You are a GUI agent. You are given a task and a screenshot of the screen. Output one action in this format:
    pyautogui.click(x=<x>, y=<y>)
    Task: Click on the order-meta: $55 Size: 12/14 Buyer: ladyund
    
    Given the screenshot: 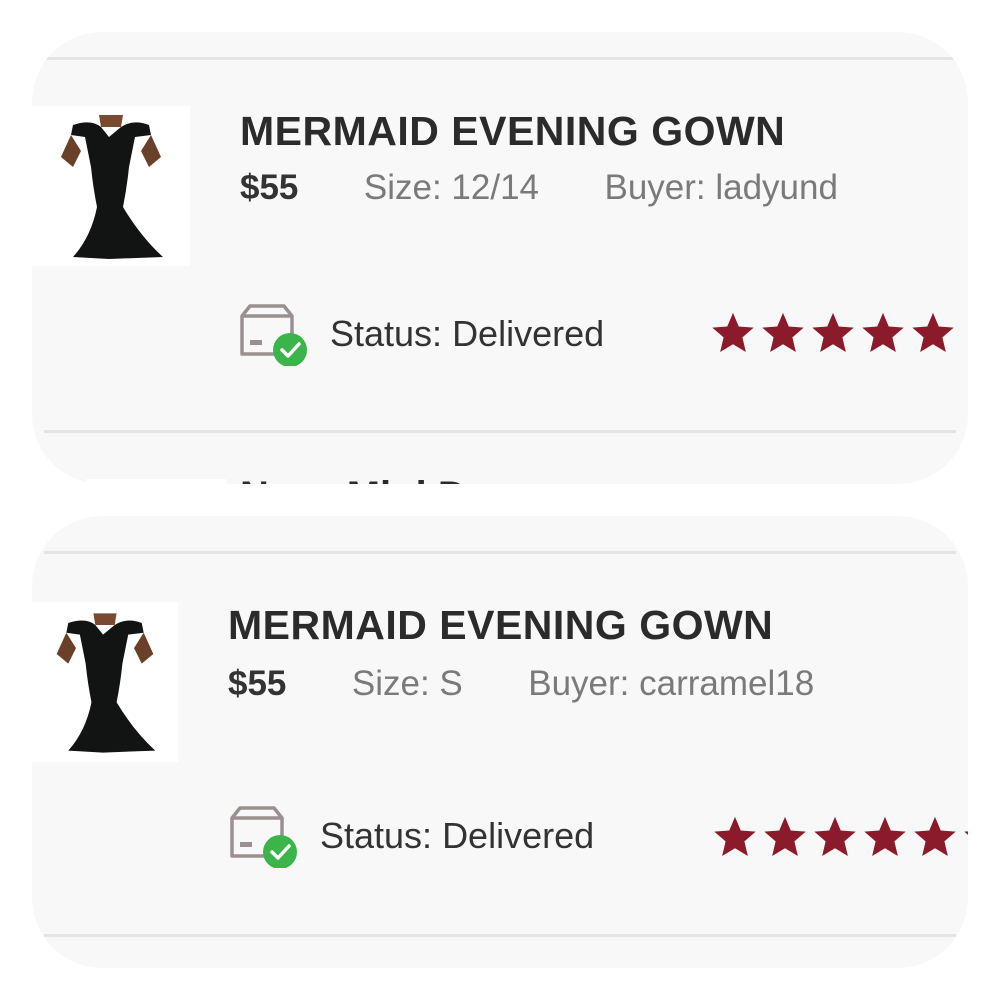 What is the action you would take?
    pyautogui.click(x=539, y=188)
    